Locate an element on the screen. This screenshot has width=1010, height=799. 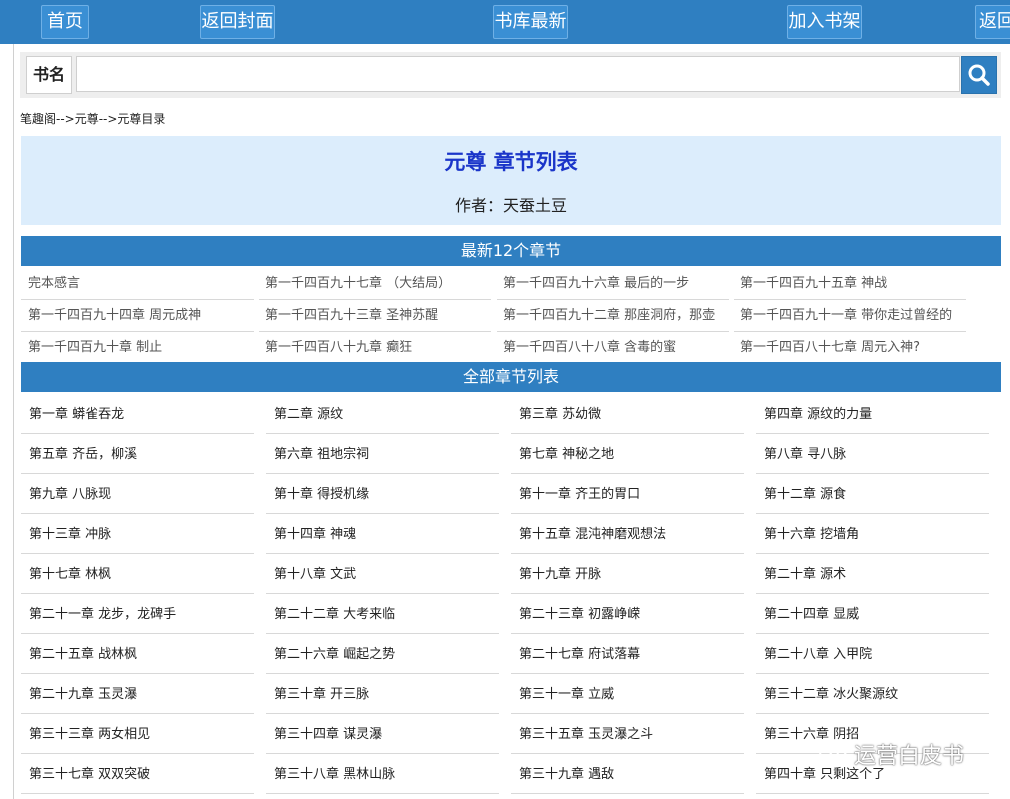
chapter-link: 第十四章 神魂 is located at coordinates (382, 534).